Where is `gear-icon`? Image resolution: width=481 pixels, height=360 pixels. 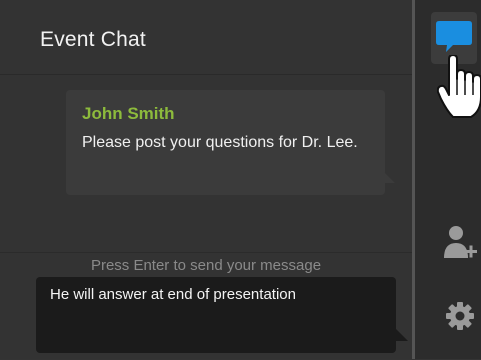 gear-icon is located at coordinates (460, 316).